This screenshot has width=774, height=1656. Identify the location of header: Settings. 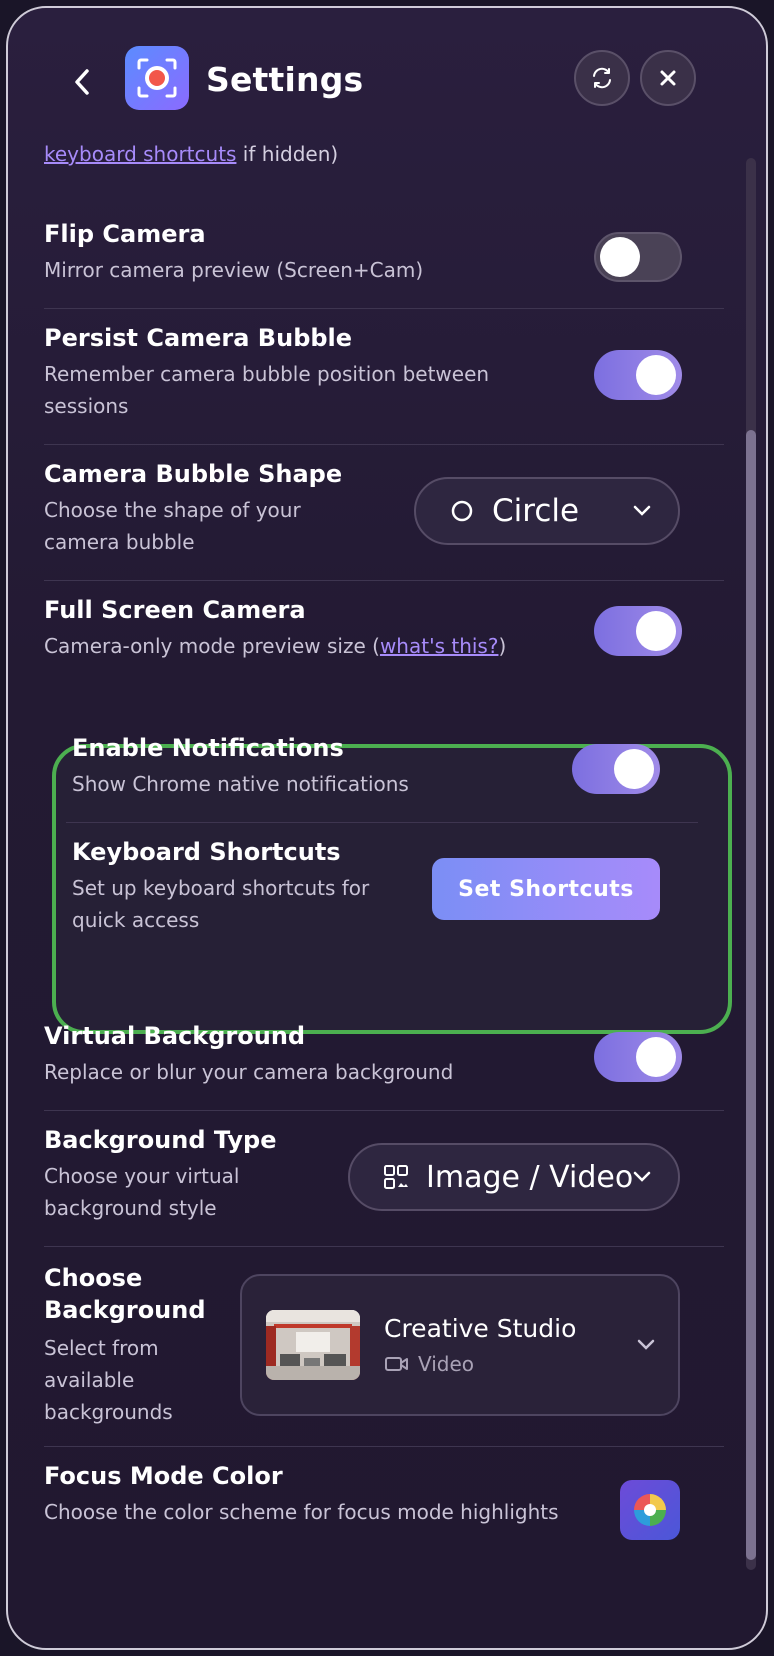
(387, 77).